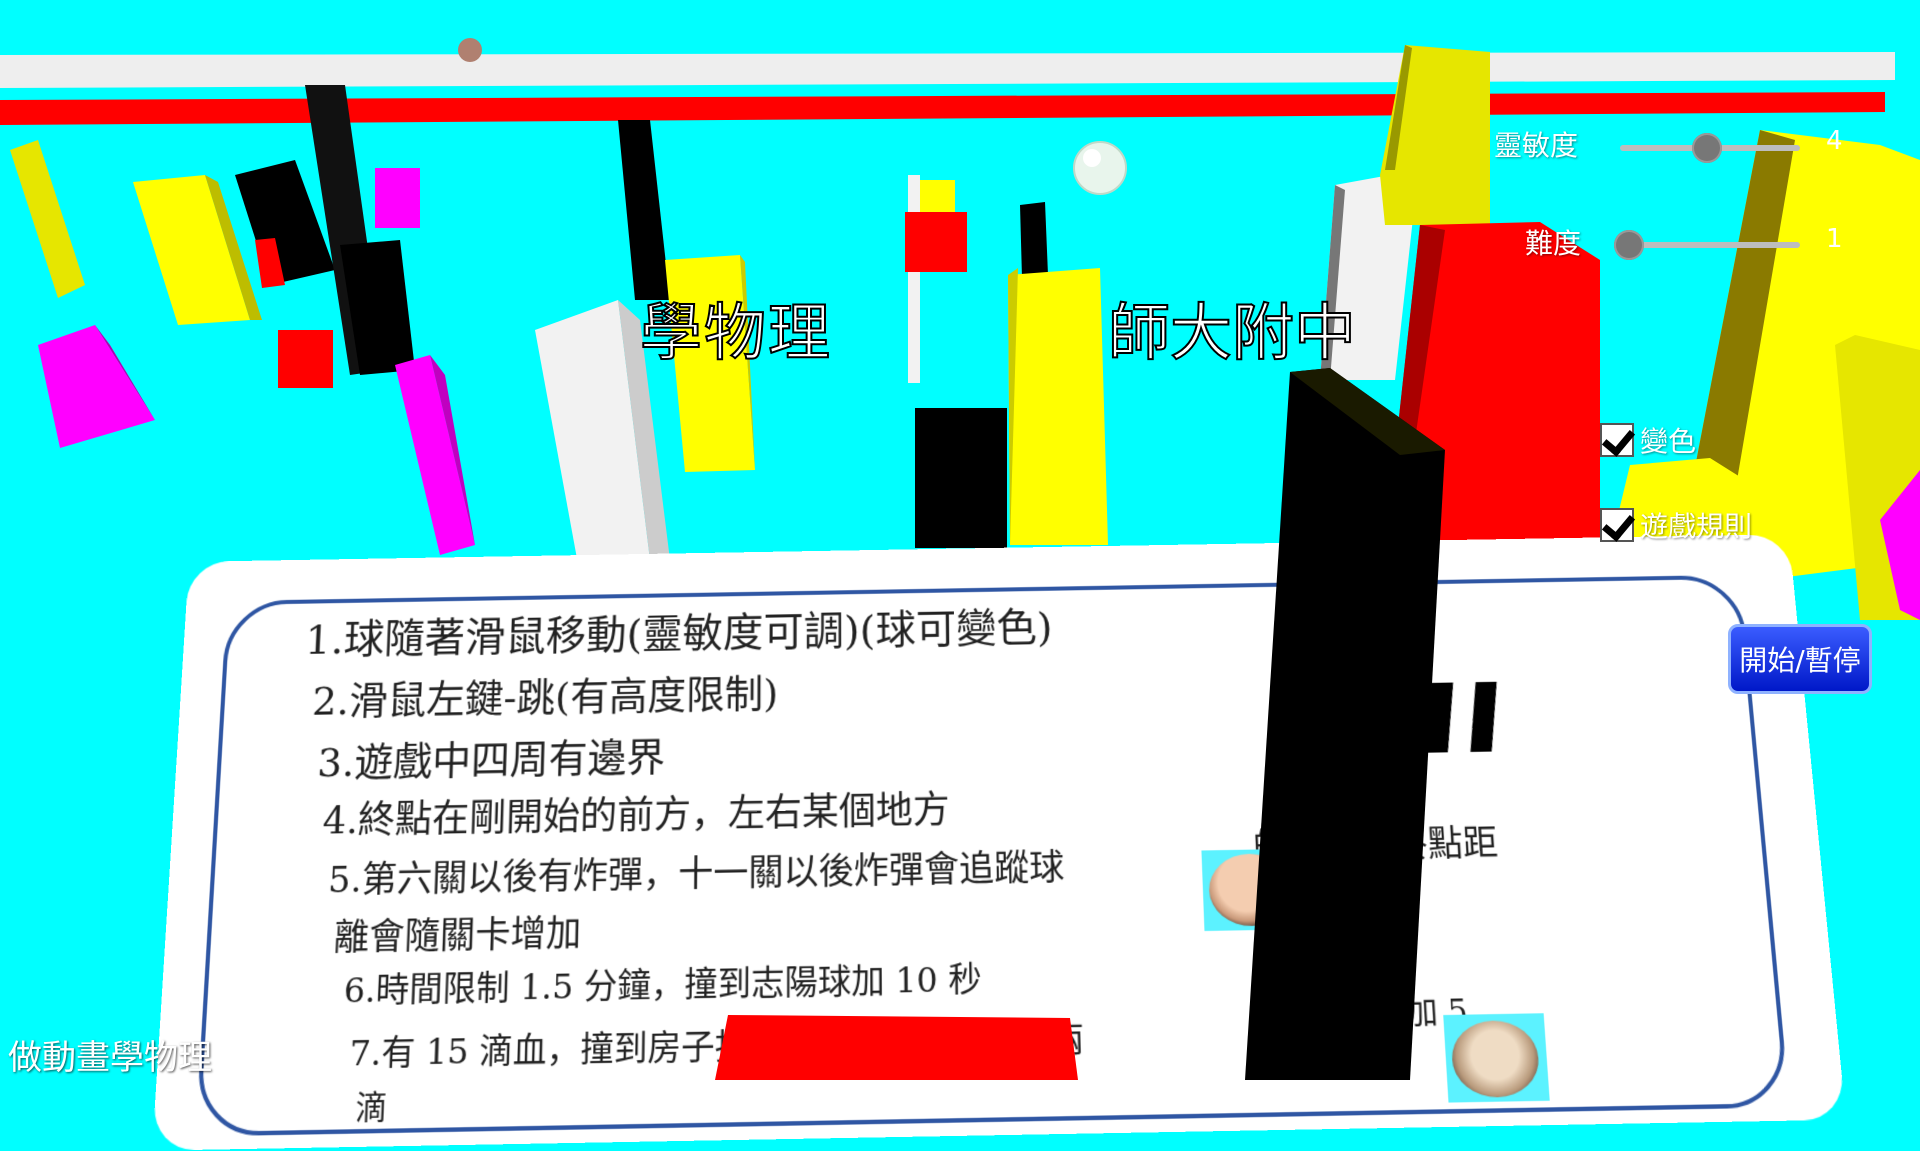  Describe the element at coordinates (371, 1108) in the screenshot. I see `rule-7-part-c: 滴` at that location.